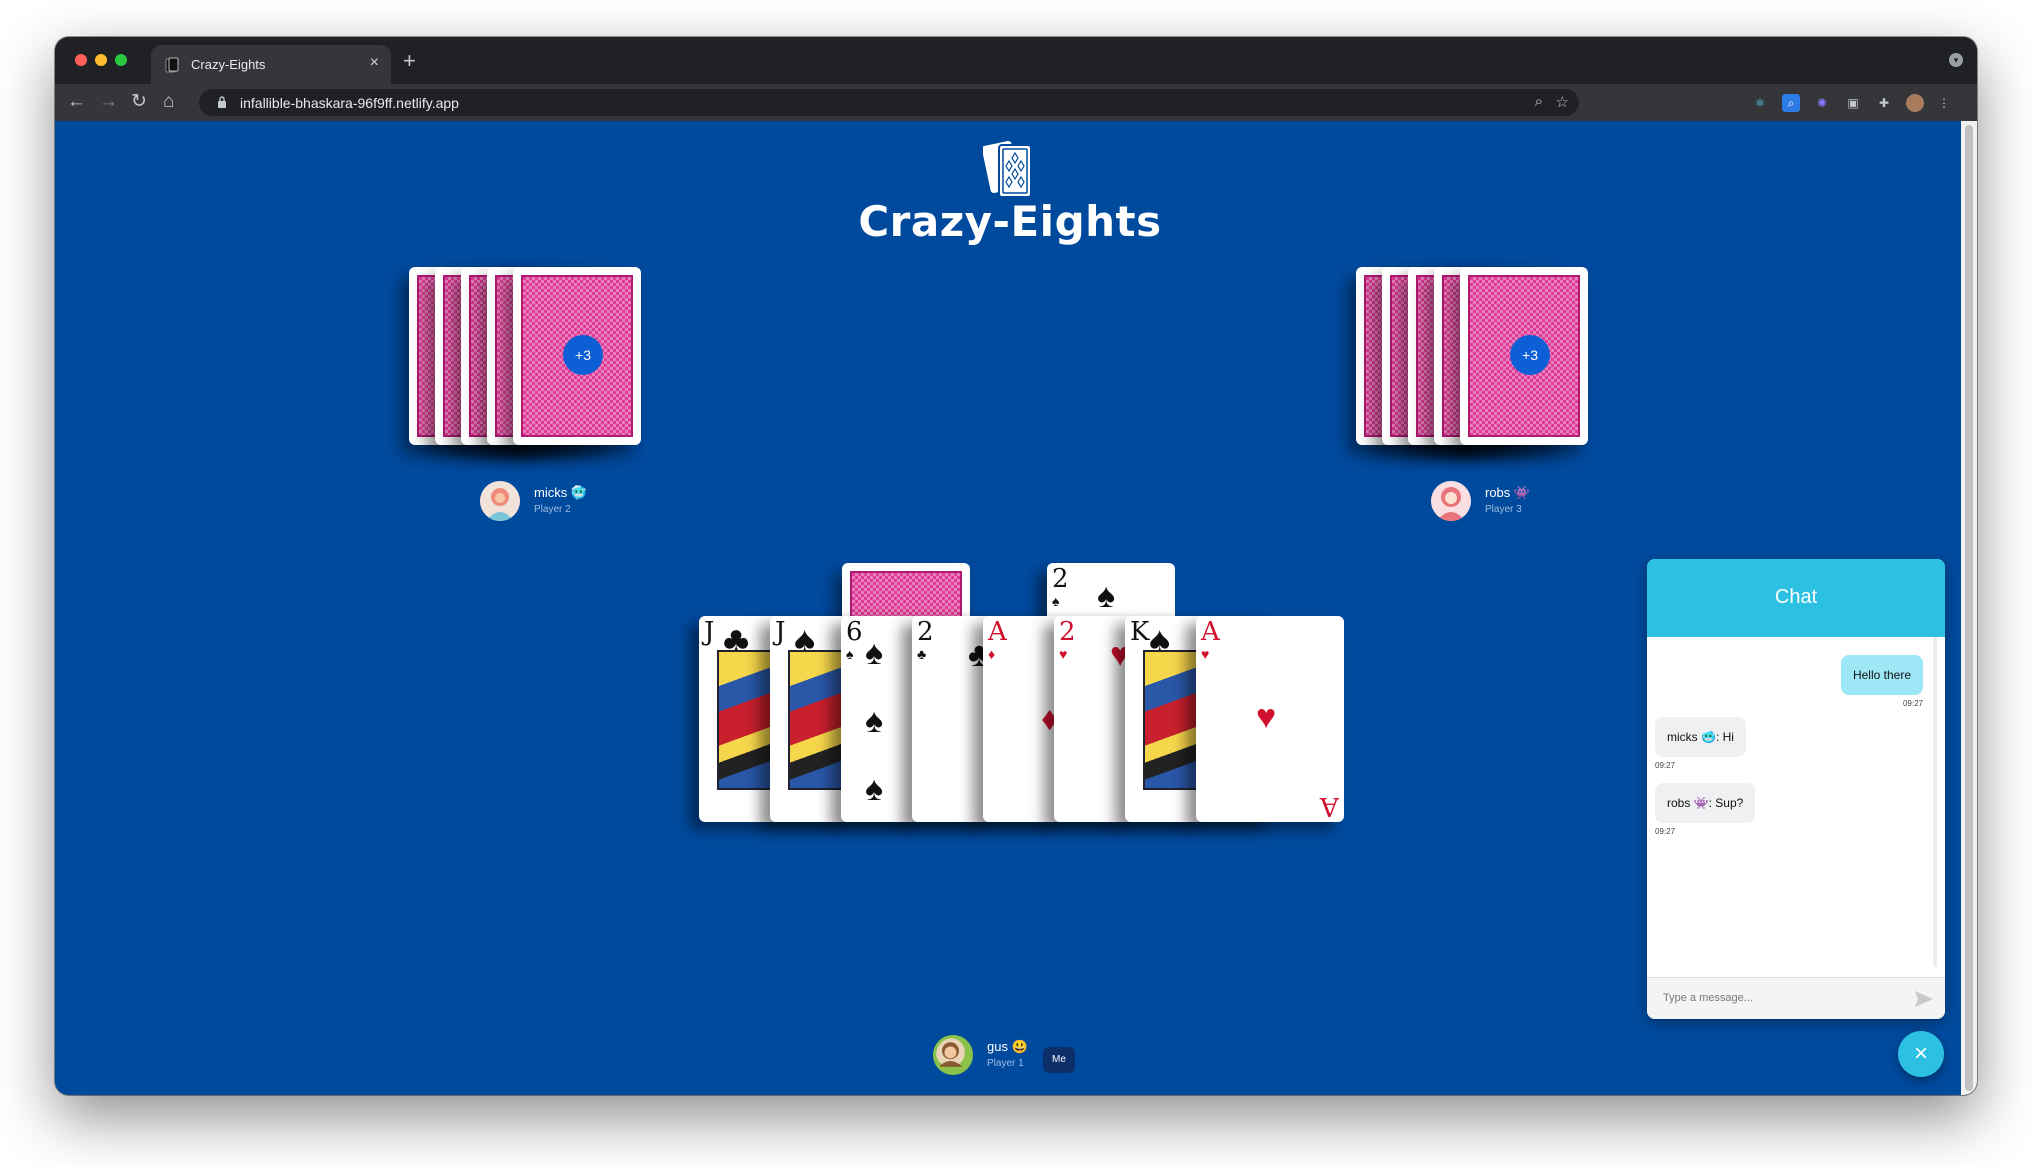 This screenshot has height=1167, width=2032. What do you see at coordinates (1059, 1060) in the screenshot?
I see `me-badge: Me` at bounding box center [1059, 1060].